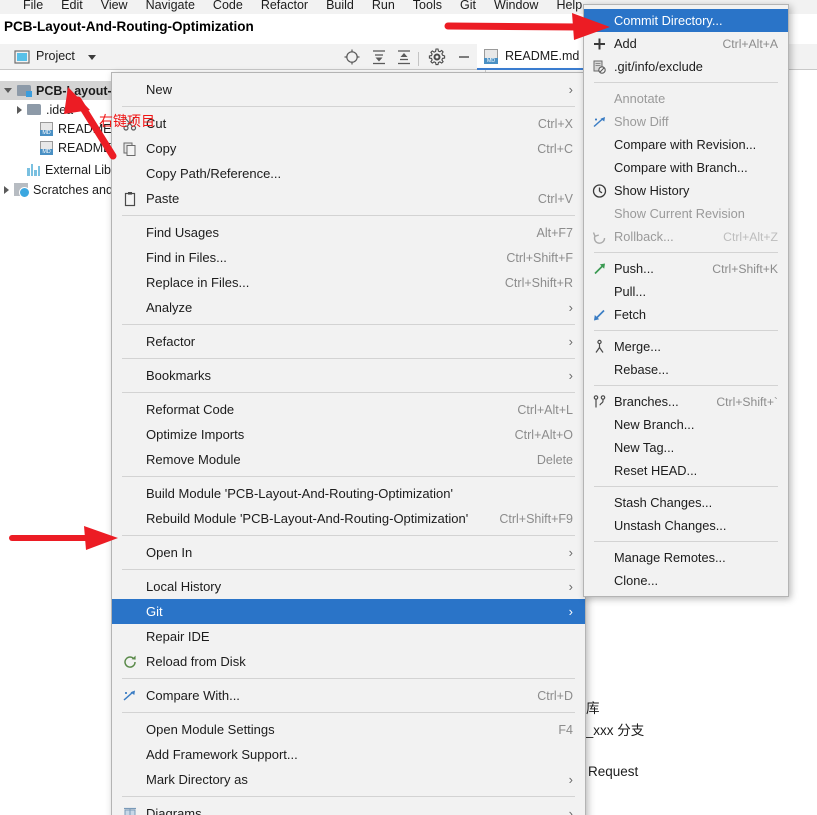 Image resolution: width=817 pixels, height=815 pixels. I want to click on ctx-menu-item-reload-from-disk: Reload from Disk, so click(348, 661).